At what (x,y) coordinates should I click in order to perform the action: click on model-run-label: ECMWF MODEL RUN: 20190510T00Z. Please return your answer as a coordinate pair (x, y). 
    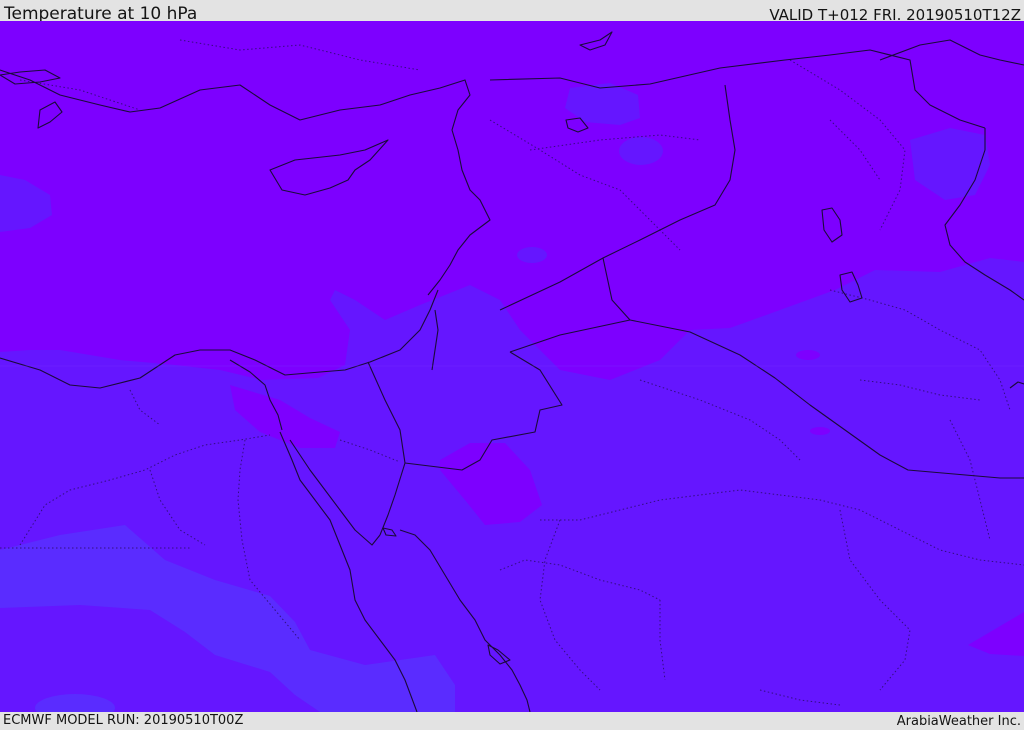
    Looking at the image, I should click on (123, 720).